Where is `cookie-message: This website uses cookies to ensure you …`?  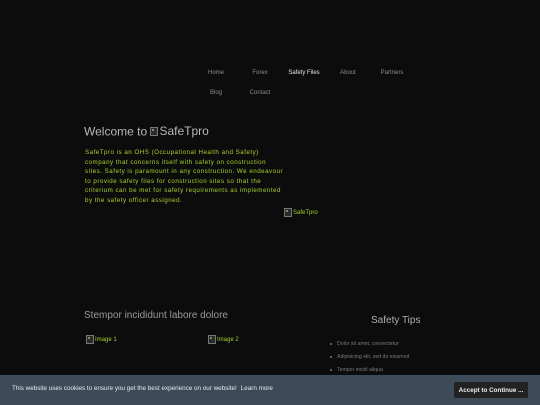 cookie-message: This website uses cookies to ensure you … is located at coordinates (142, 388).